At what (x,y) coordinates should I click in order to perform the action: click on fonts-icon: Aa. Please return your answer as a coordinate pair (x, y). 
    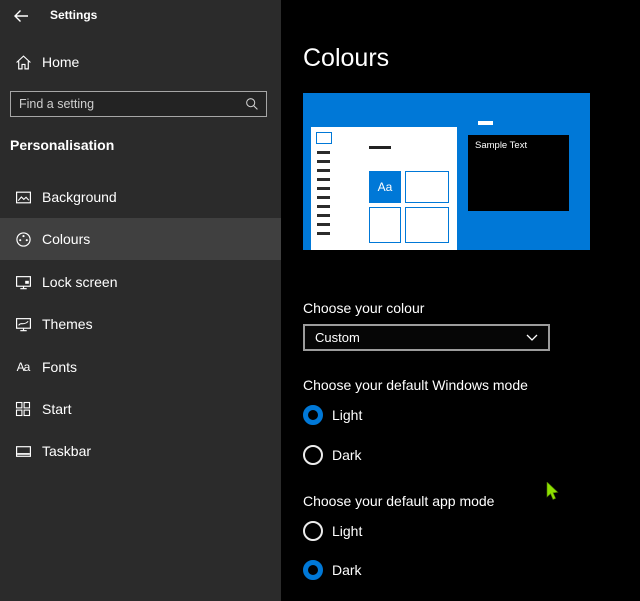
    Looking at the image, I should click on (23, 367).